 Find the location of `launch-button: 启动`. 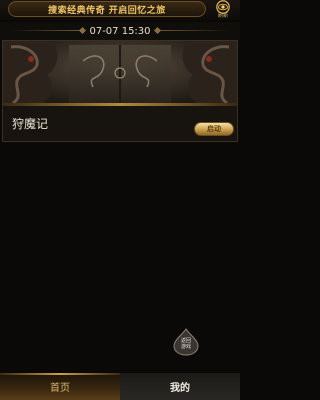

launch-button: 启动 is located at coordinates (214, 129).